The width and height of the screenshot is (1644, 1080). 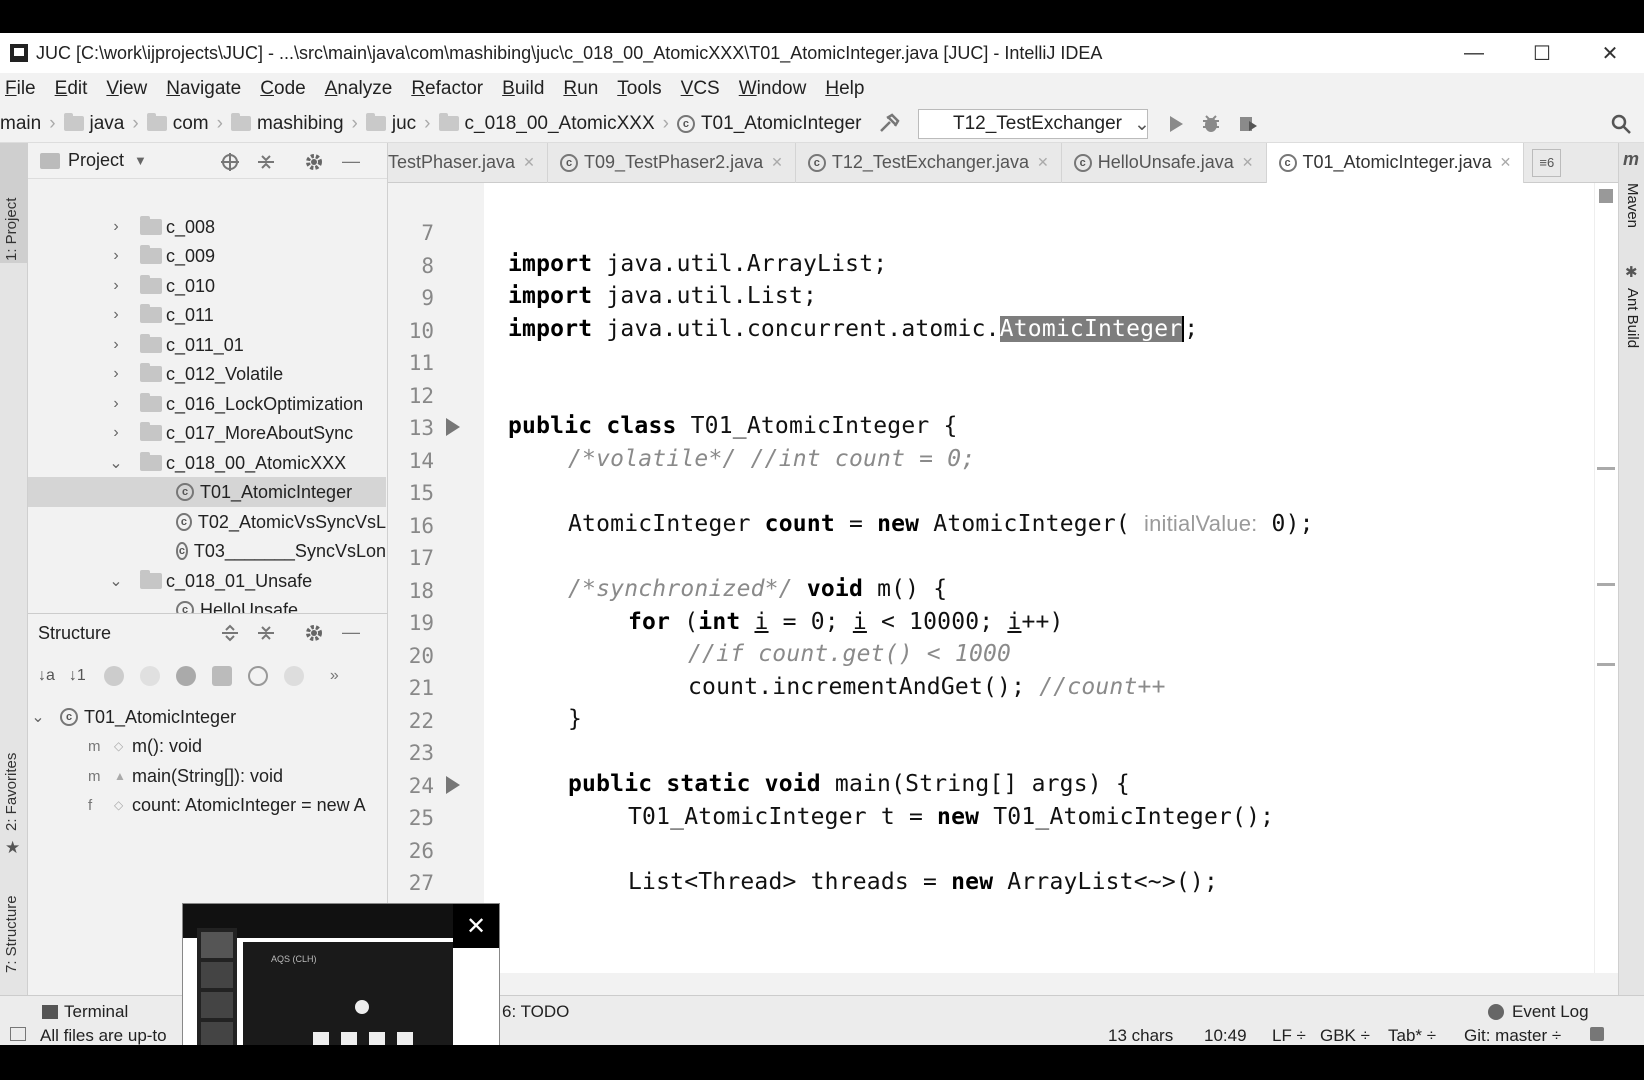 I want to click on menu-vcs: VCS, so click(x=700, y=89).